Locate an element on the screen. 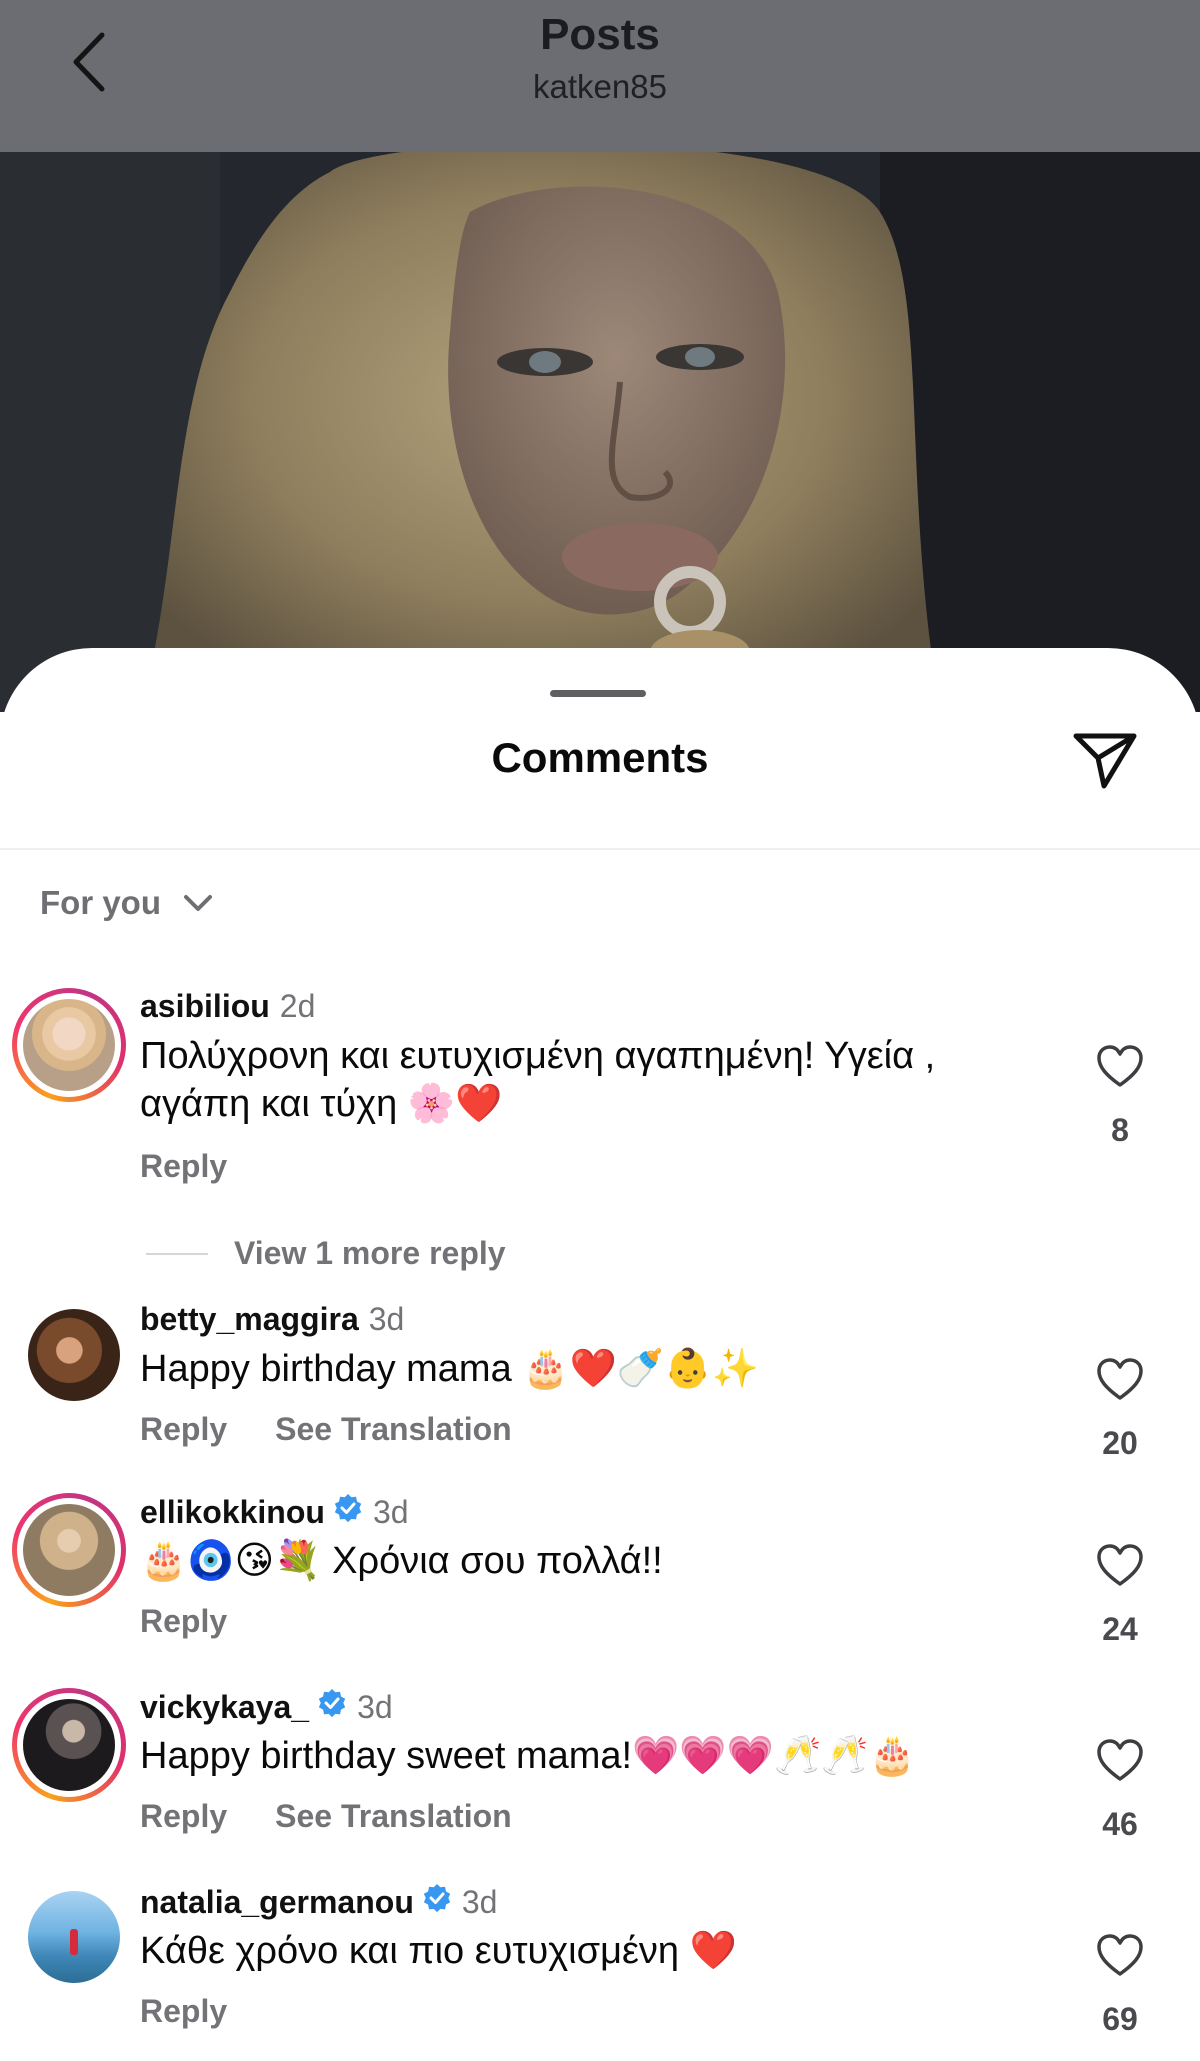  sort-filter-label: For you is located at coordinates (100, 902).